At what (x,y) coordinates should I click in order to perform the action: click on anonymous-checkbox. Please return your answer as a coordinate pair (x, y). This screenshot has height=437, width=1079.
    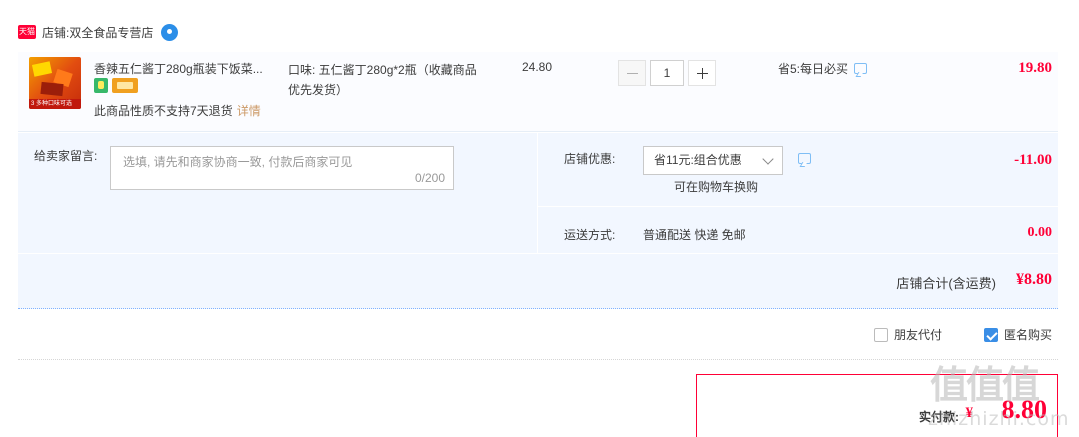
    Looking at the image, I should click on (991, 334).